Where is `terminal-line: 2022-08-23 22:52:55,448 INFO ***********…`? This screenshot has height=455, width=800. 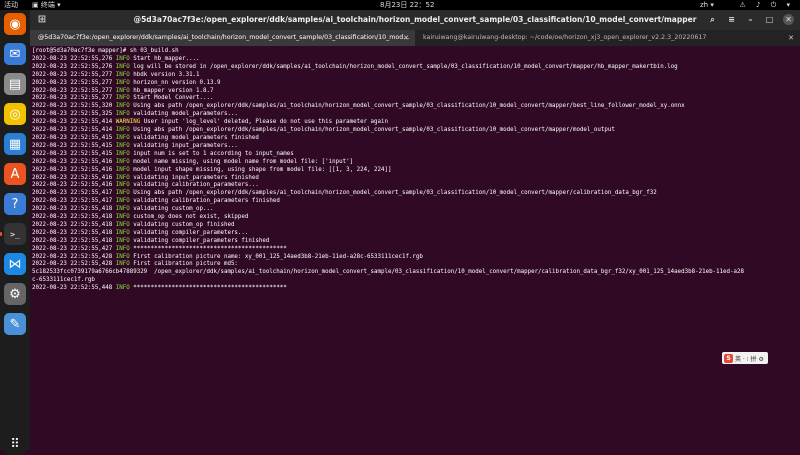 terminal-line: 2022-08-23 22:52:55,448 INFO ***********… is located at coordinates (414, 289).